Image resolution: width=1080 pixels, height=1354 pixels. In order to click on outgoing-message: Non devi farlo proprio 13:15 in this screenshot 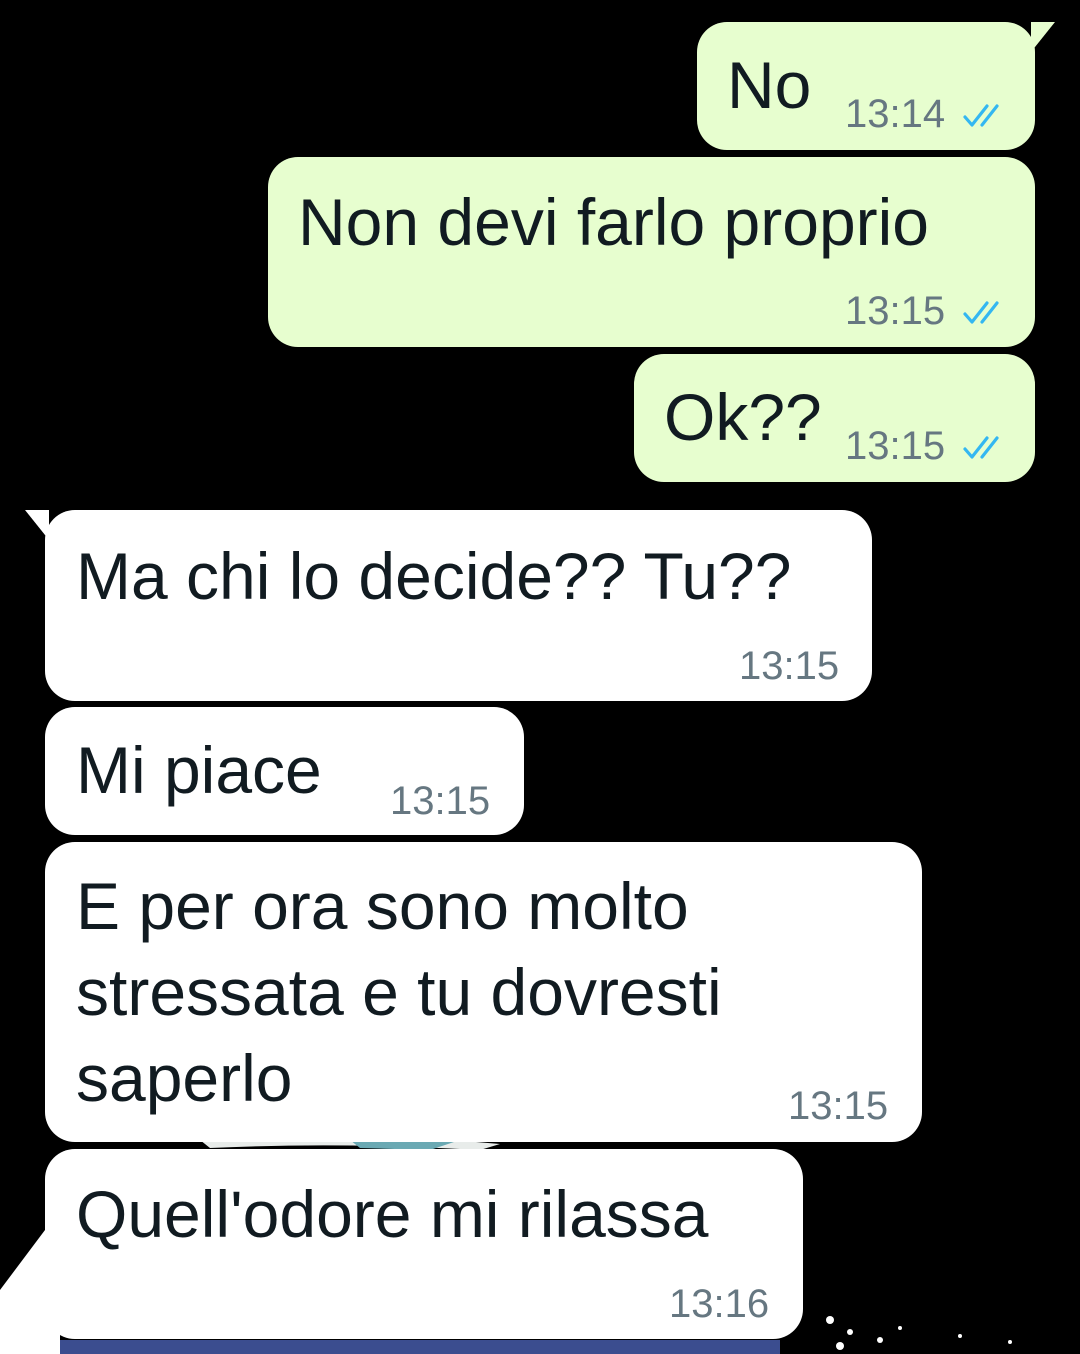, I will do `click(651, 252)`.